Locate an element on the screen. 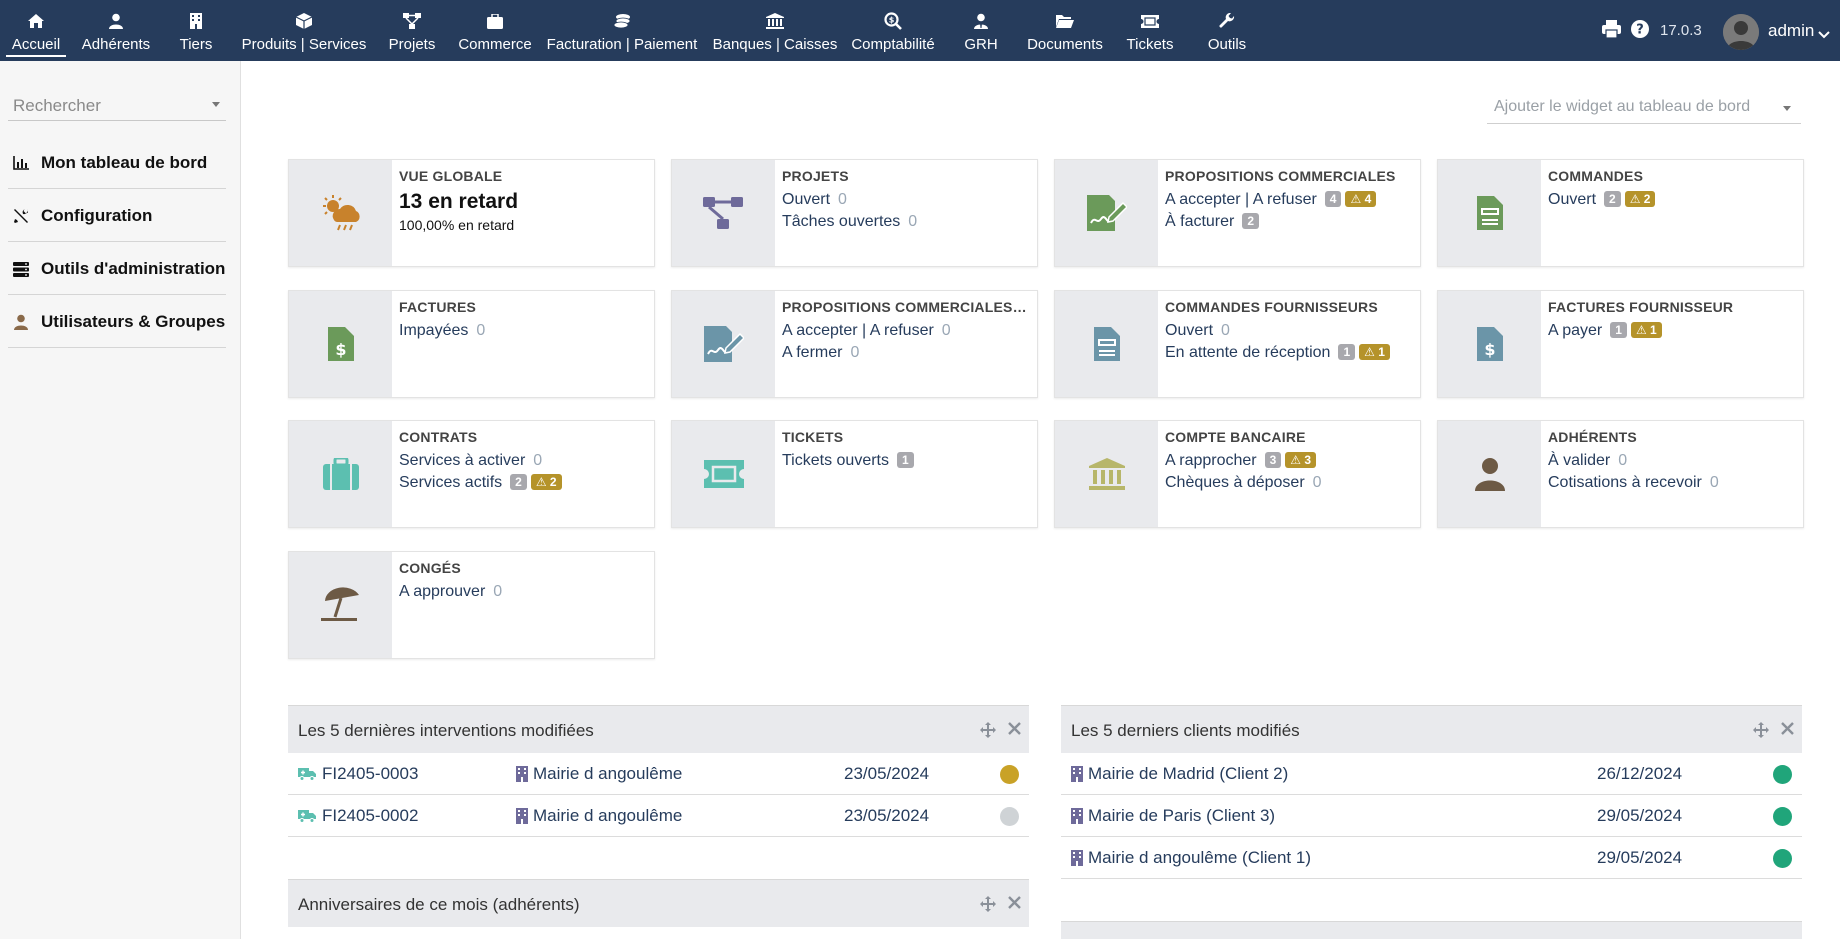  line-label: A approuver is located at coordinates (442, 591).